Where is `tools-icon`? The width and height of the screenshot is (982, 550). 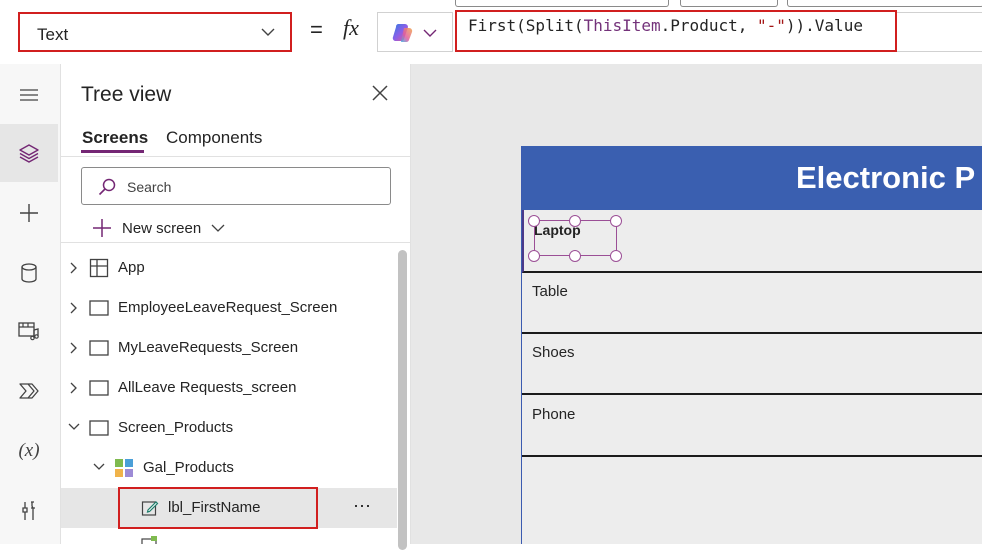 tools-icon is located at coordinates (28, 510).